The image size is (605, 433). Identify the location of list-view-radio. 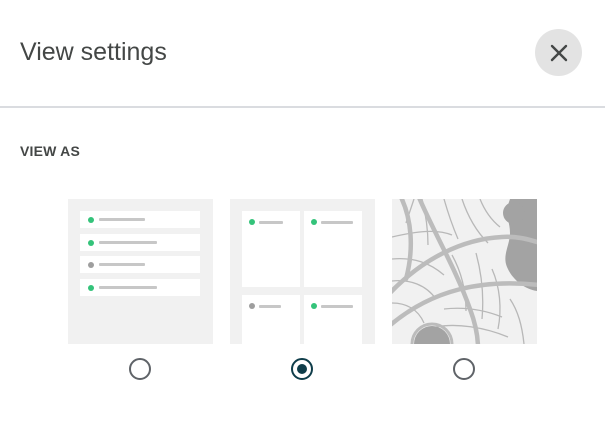
(140, 369).